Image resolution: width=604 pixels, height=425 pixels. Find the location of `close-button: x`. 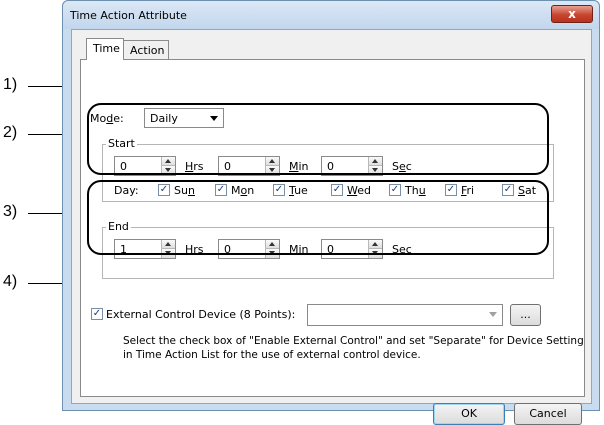

close-button: x is located at coordinates (572, 14).